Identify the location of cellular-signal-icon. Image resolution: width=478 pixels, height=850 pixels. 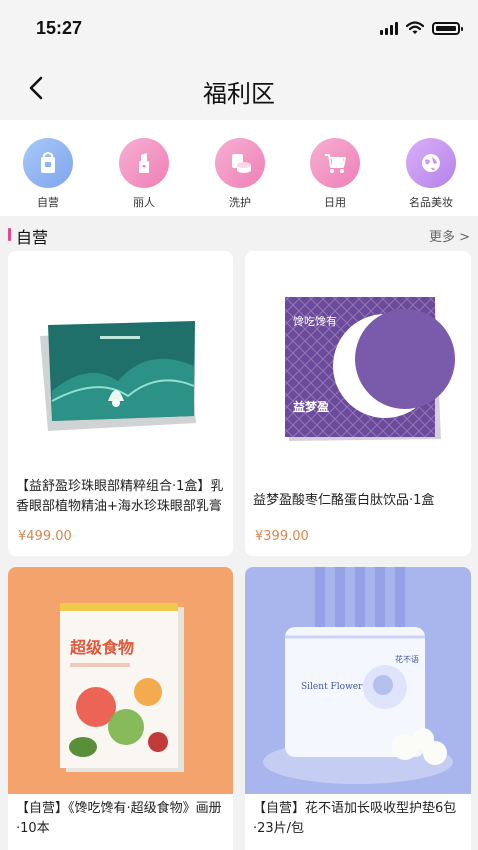
(389, 28).